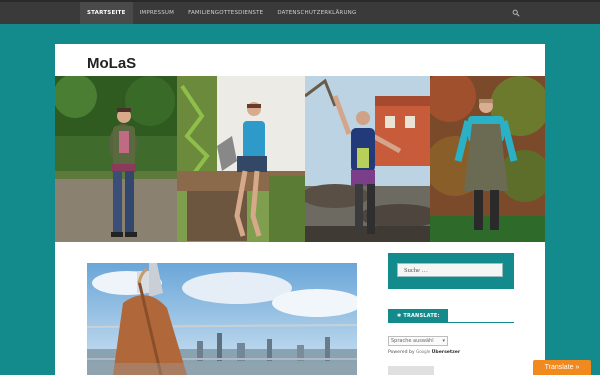  I want to click on post-featured-image, so click(222, 319).